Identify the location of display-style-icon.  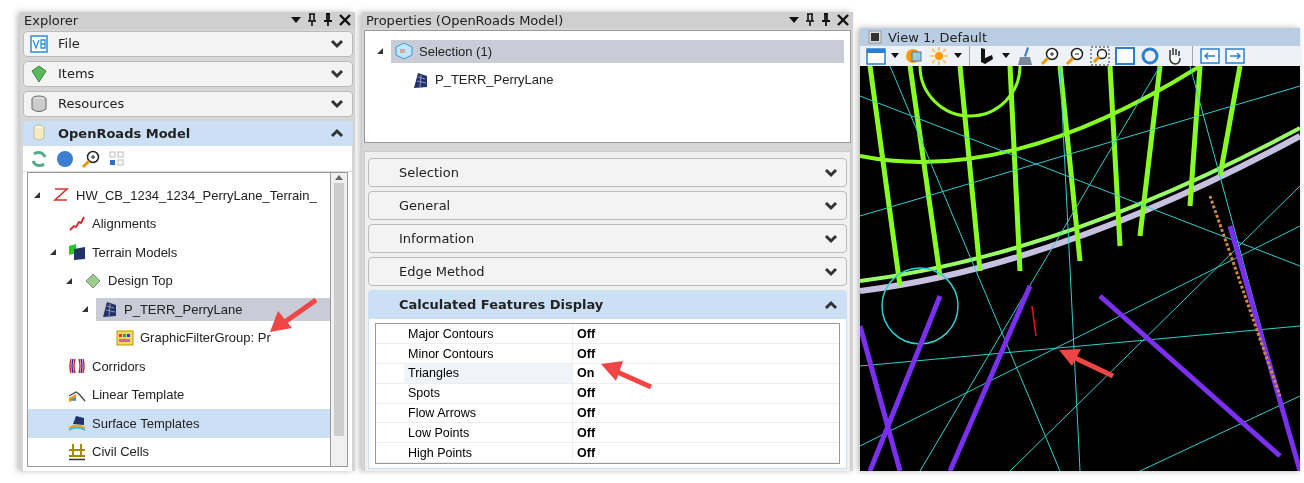
(914, 56).